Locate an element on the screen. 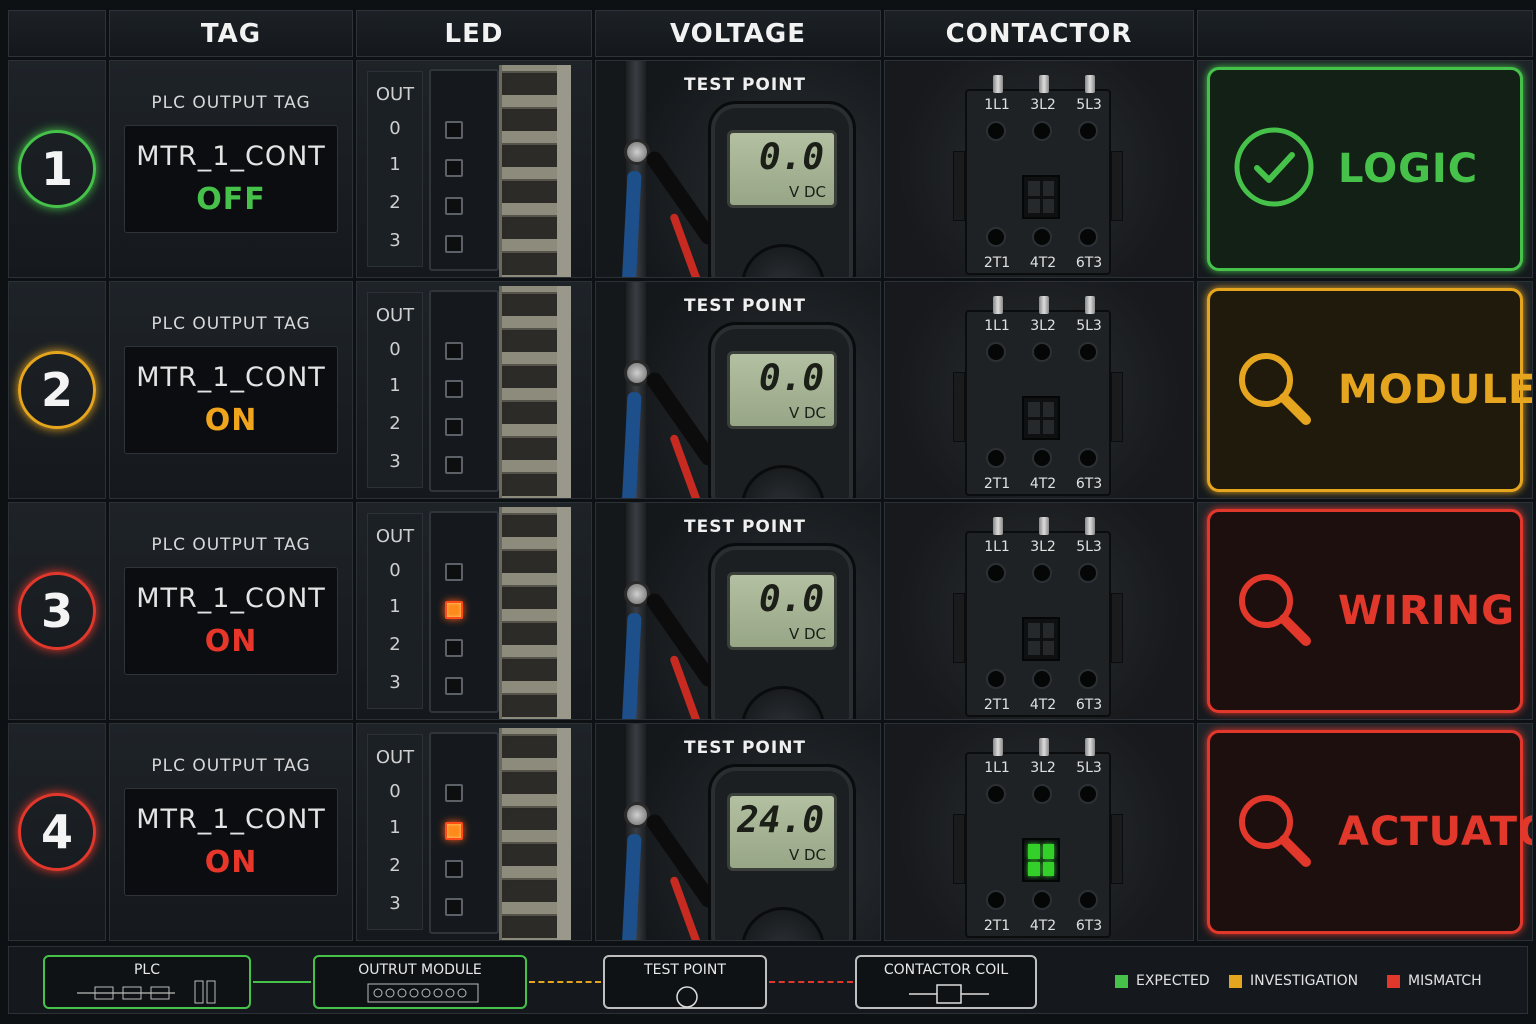 This screenshot has width=1536, height=1024. result-label: LOGIC is located at coordinates (1408, 169).